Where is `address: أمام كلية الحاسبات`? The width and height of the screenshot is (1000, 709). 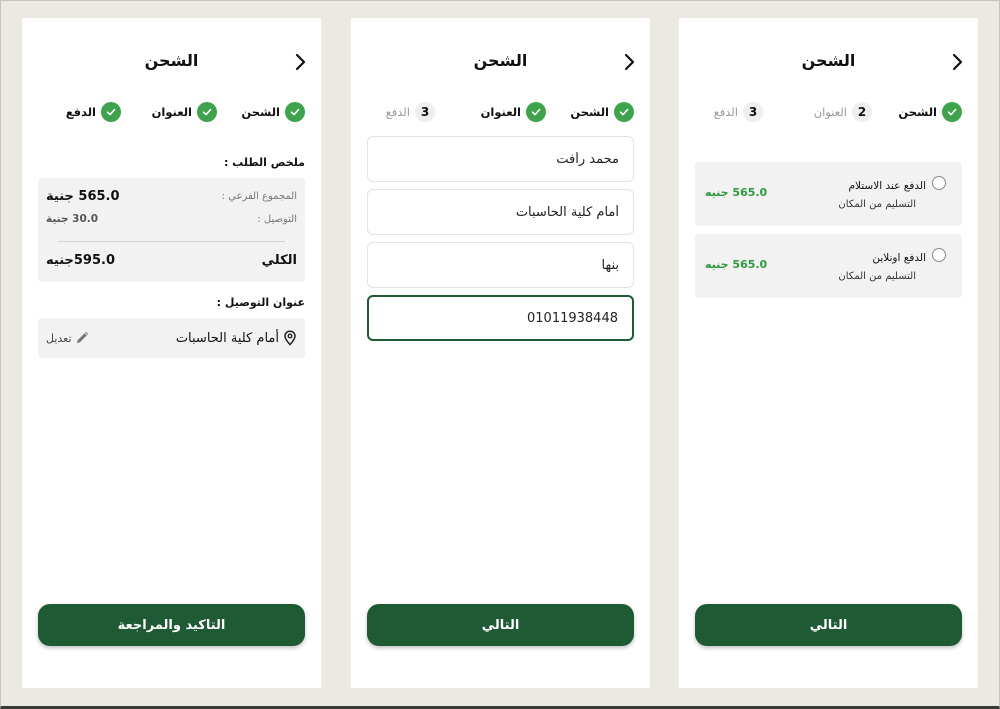
address: أمام كلية الحاسبات is located at coordinates (236, 338).